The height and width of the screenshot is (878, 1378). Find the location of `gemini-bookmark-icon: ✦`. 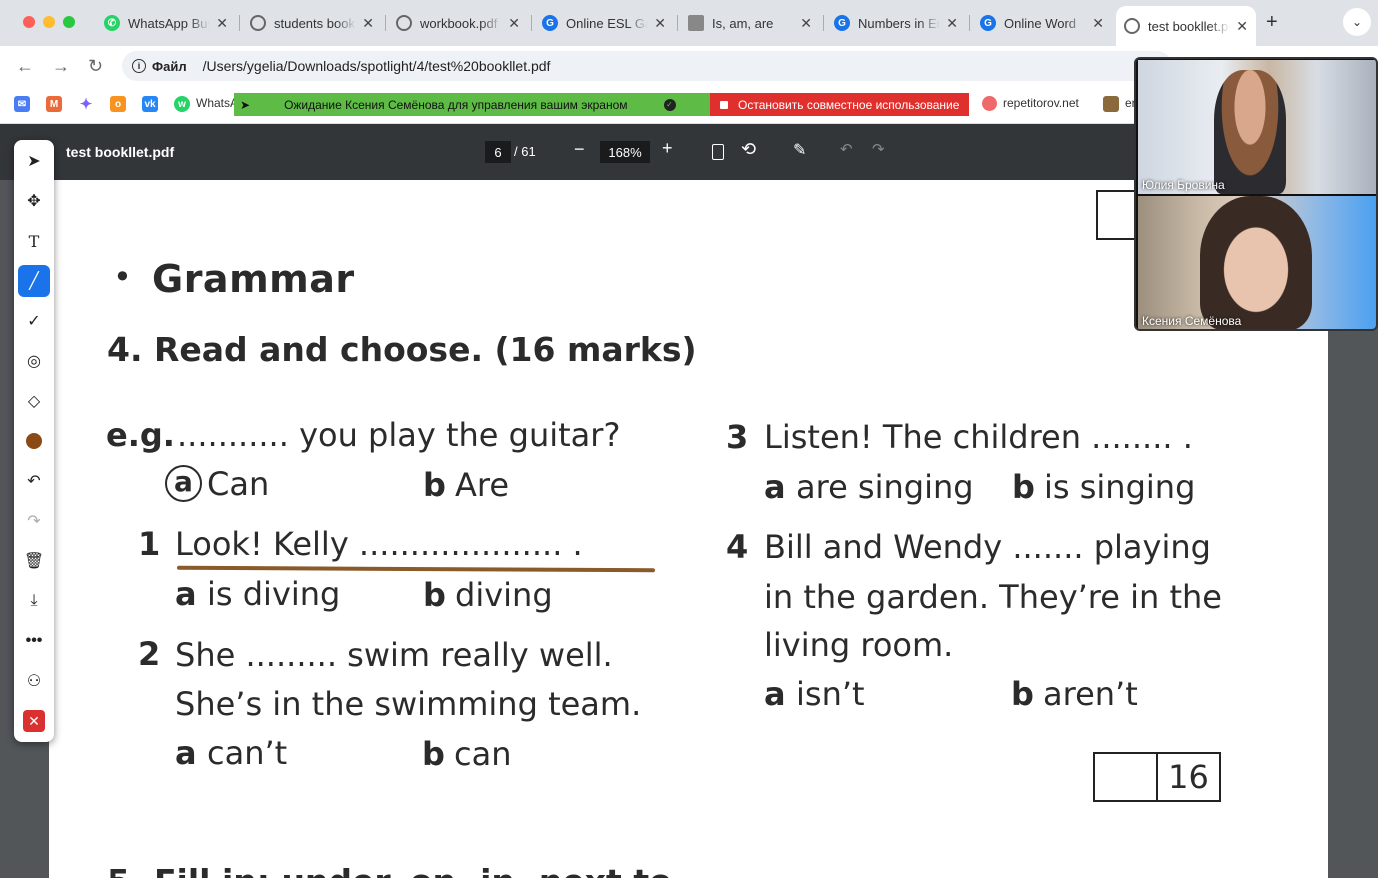

gemini-bookmark-icon: ✦ is located at coordinates (86, 104).